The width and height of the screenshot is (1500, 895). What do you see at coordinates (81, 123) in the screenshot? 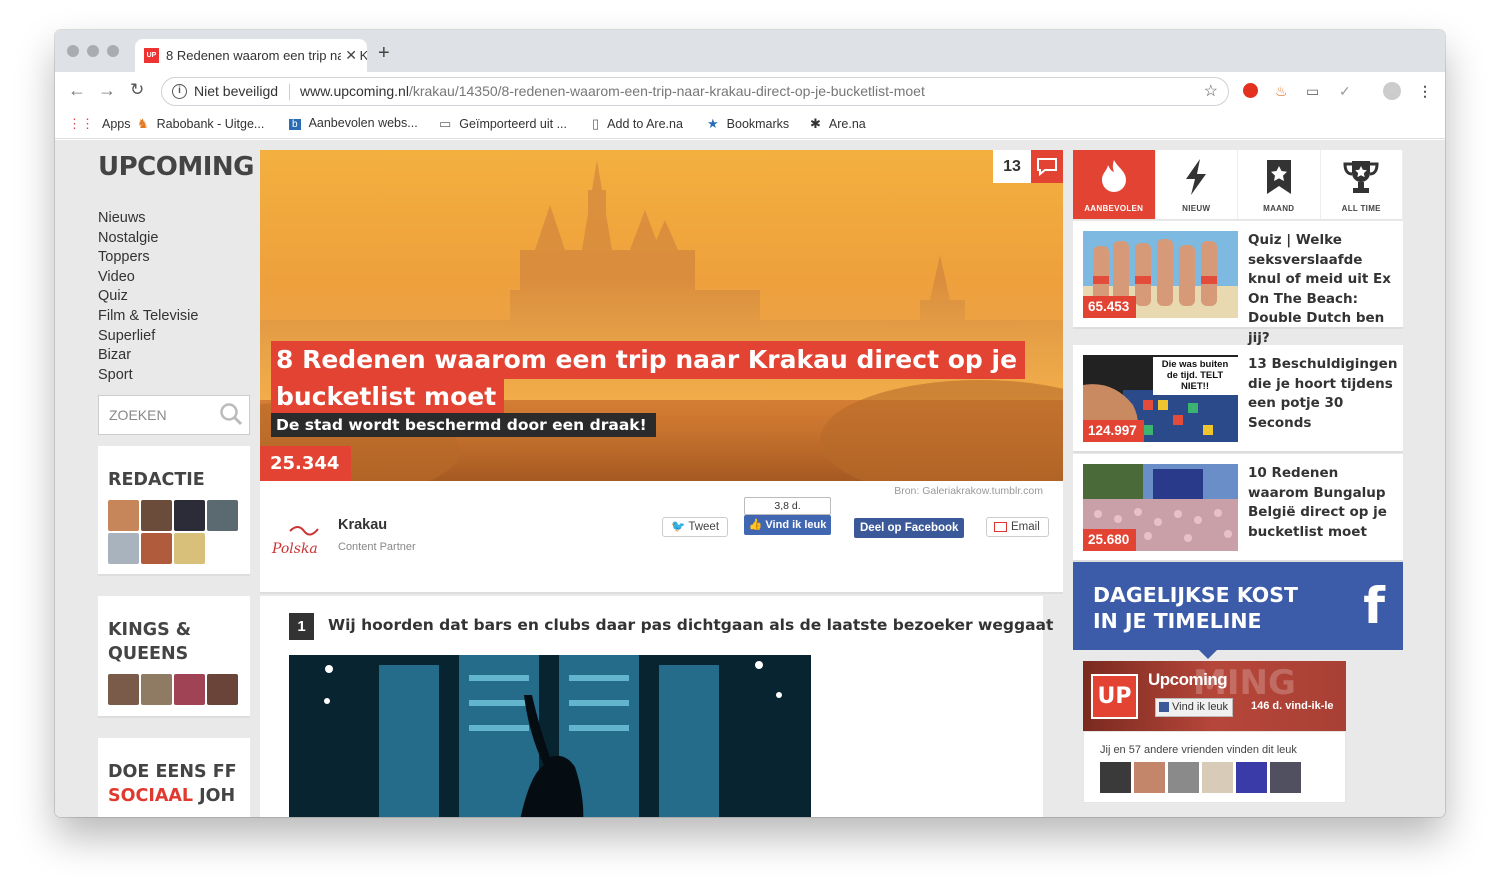
I see `apps-grid-icon: ⋮⋮` at bounding box center [81, 123].